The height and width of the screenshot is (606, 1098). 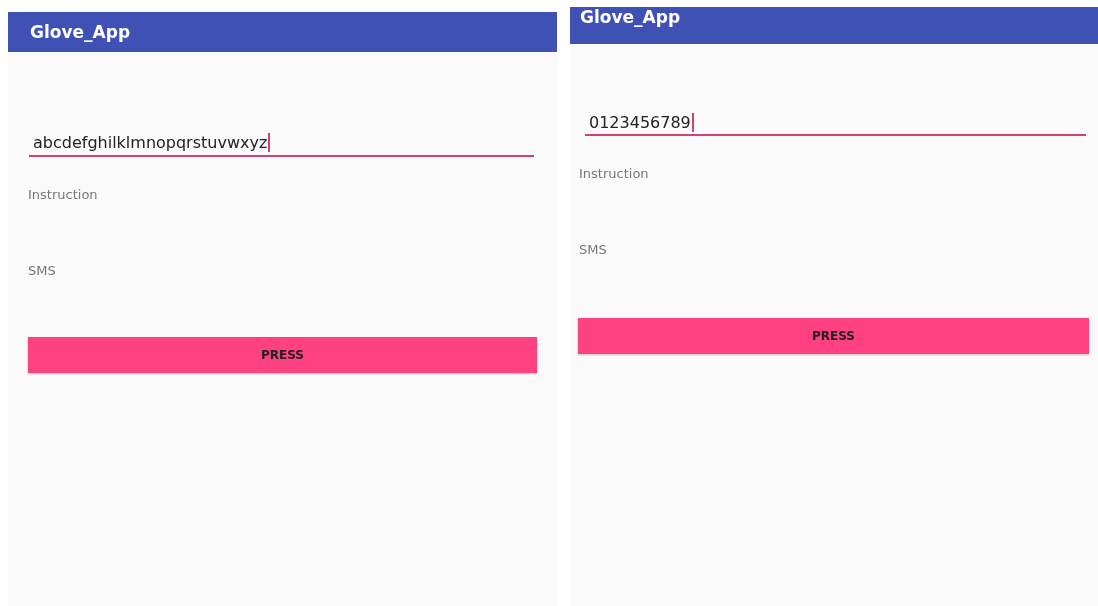 I want to click on text-field: 0123456789, so click(x=835, y=123).